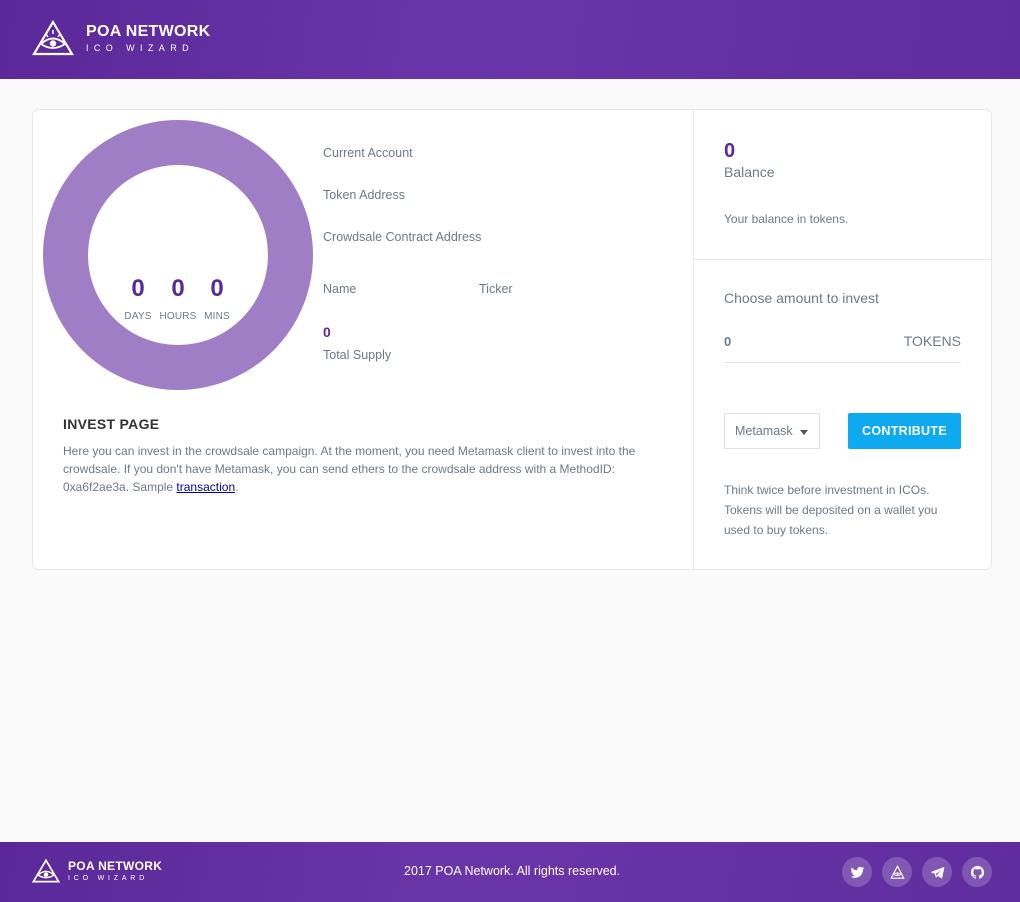 The width and height of the screenshot is (1020, 902). I want to click on footer-brand-title: POA NETWORK, so click(115, 865).